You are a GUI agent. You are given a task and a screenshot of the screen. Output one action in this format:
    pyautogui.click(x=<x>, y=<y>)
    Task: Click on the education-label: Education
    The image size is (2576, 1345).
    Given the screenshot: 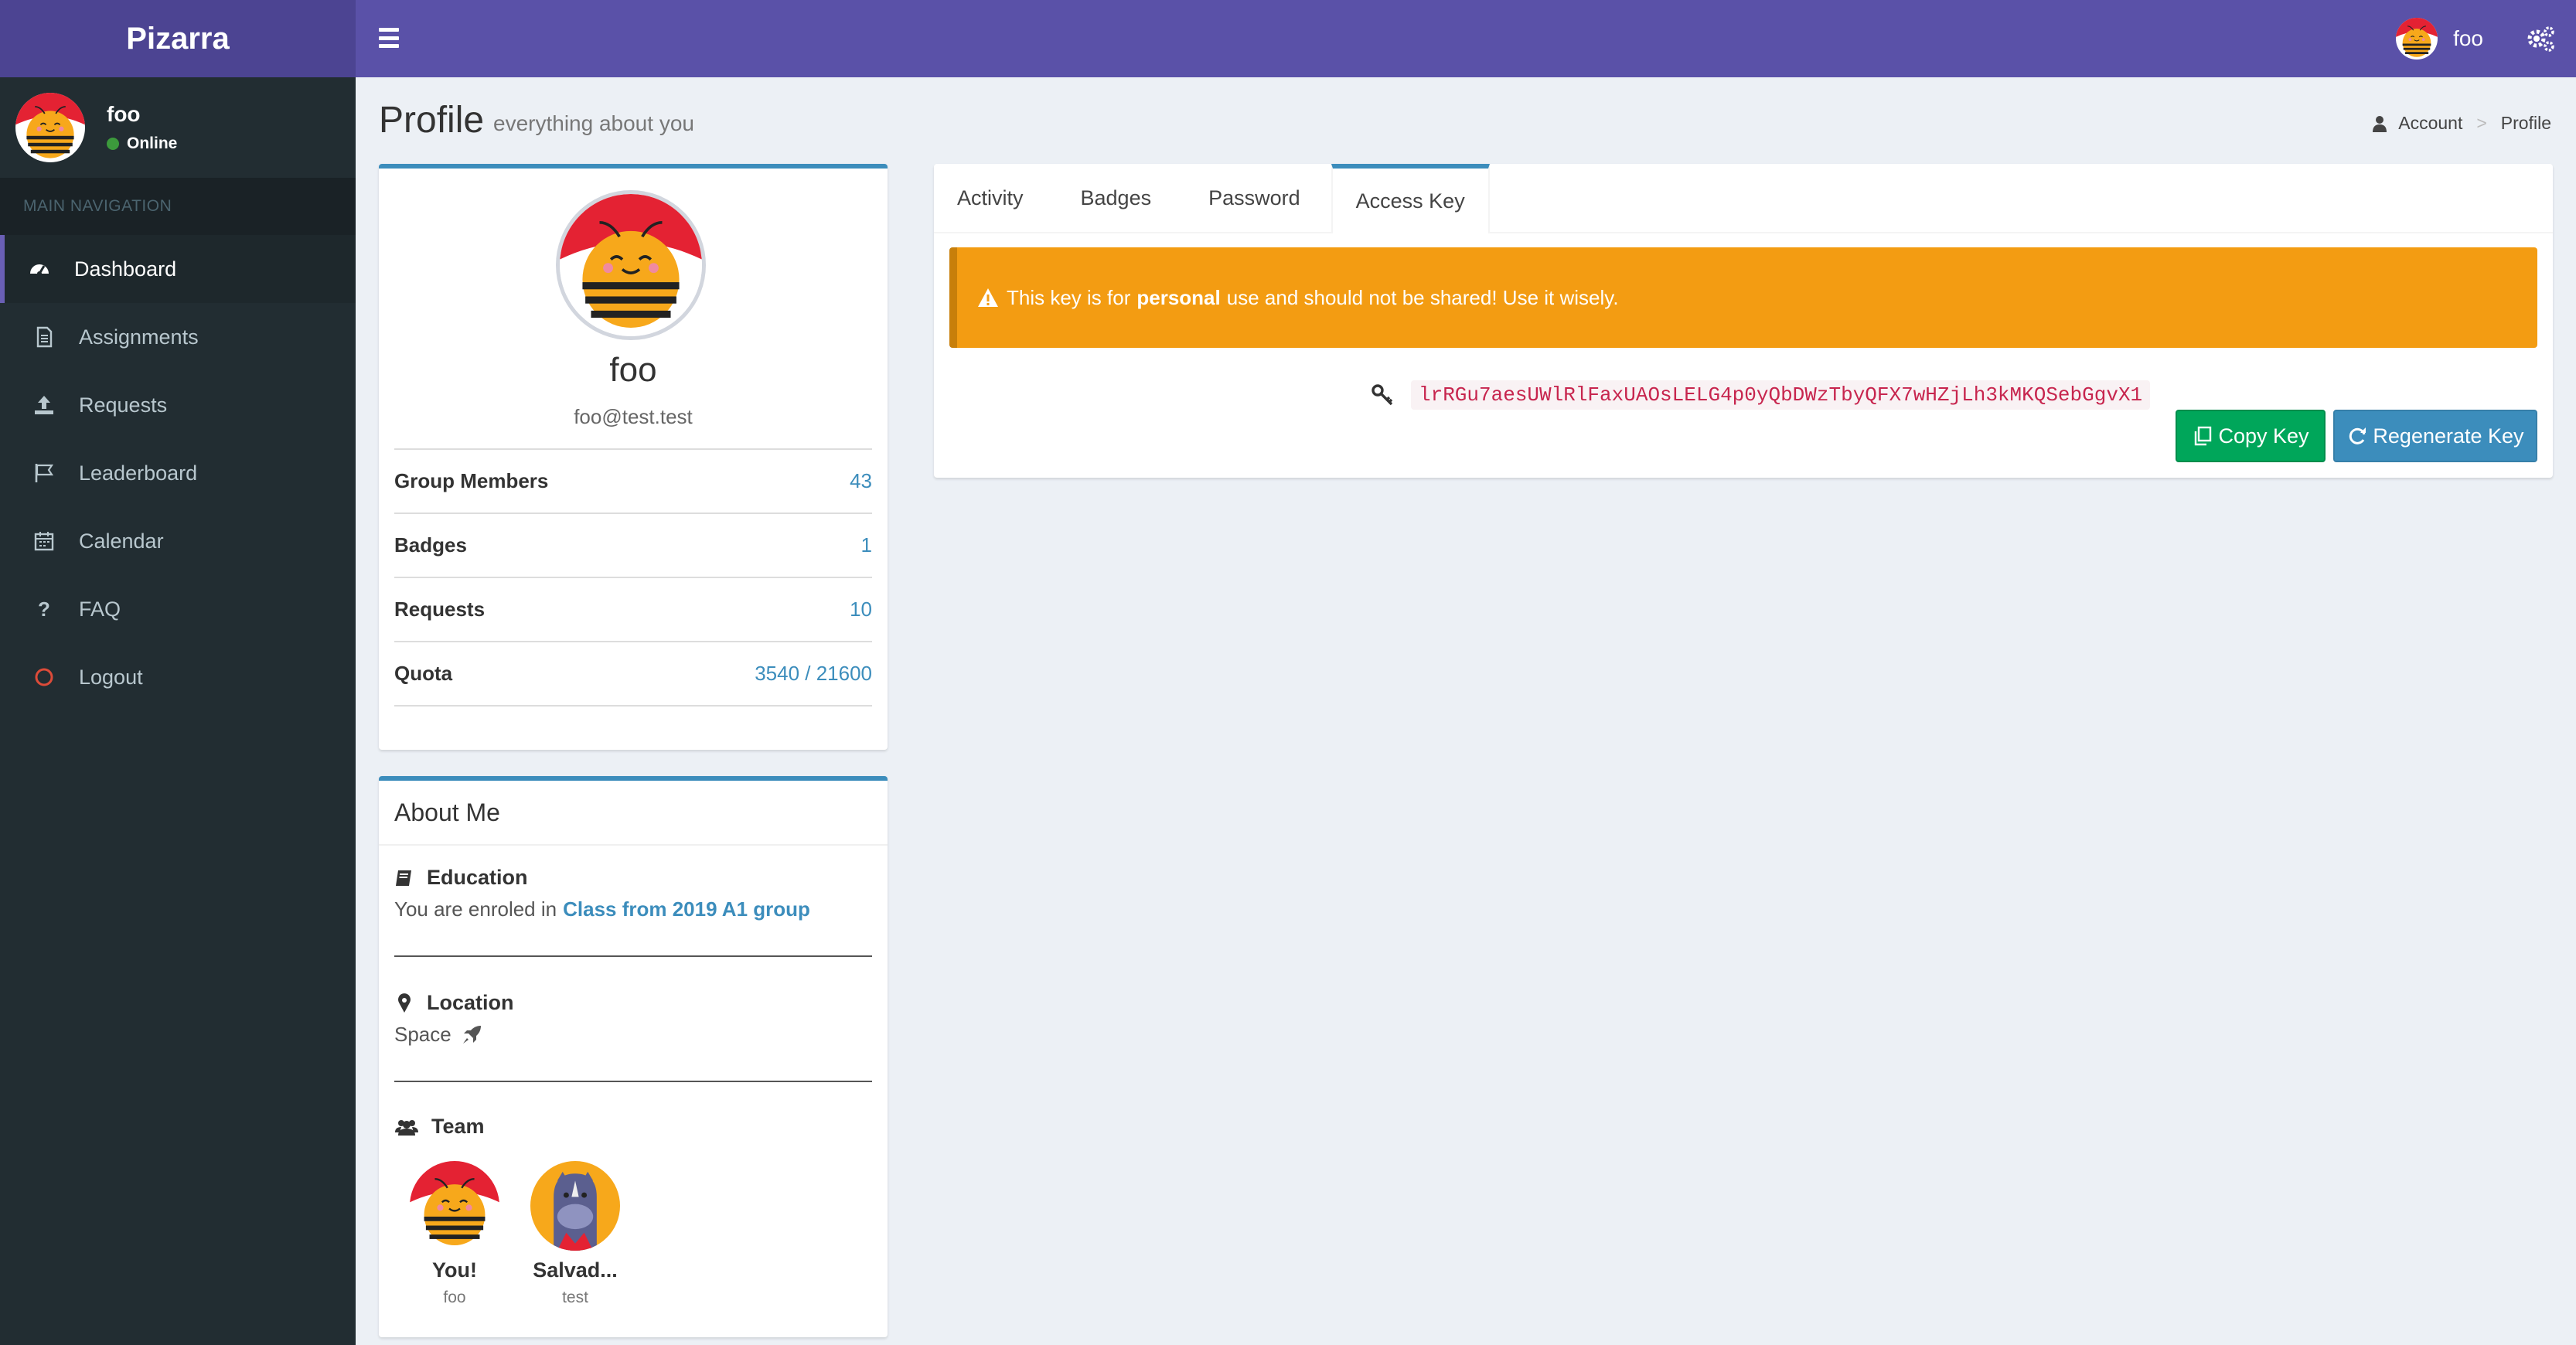 What is the action you would take?
    pyautogui.click(x=477, y=877)
    